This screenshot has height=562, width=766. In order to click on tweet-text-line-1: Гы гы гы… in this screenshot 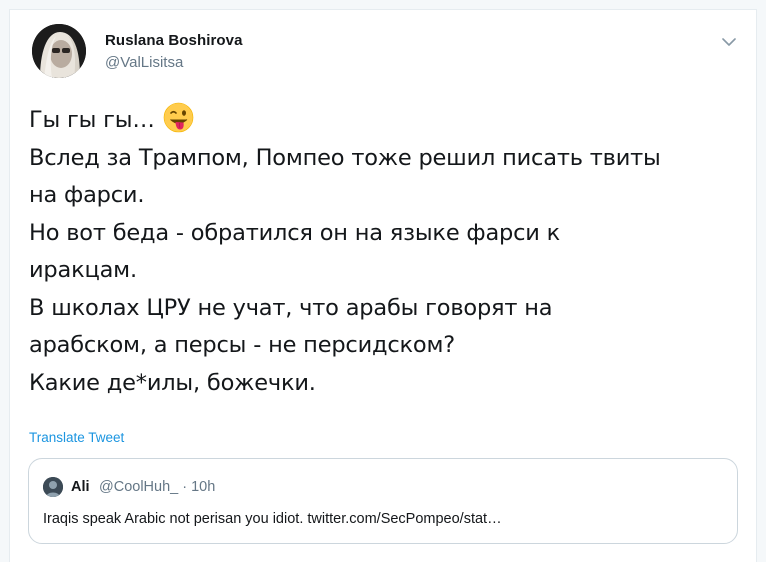, I will do `click(92, 120)`.